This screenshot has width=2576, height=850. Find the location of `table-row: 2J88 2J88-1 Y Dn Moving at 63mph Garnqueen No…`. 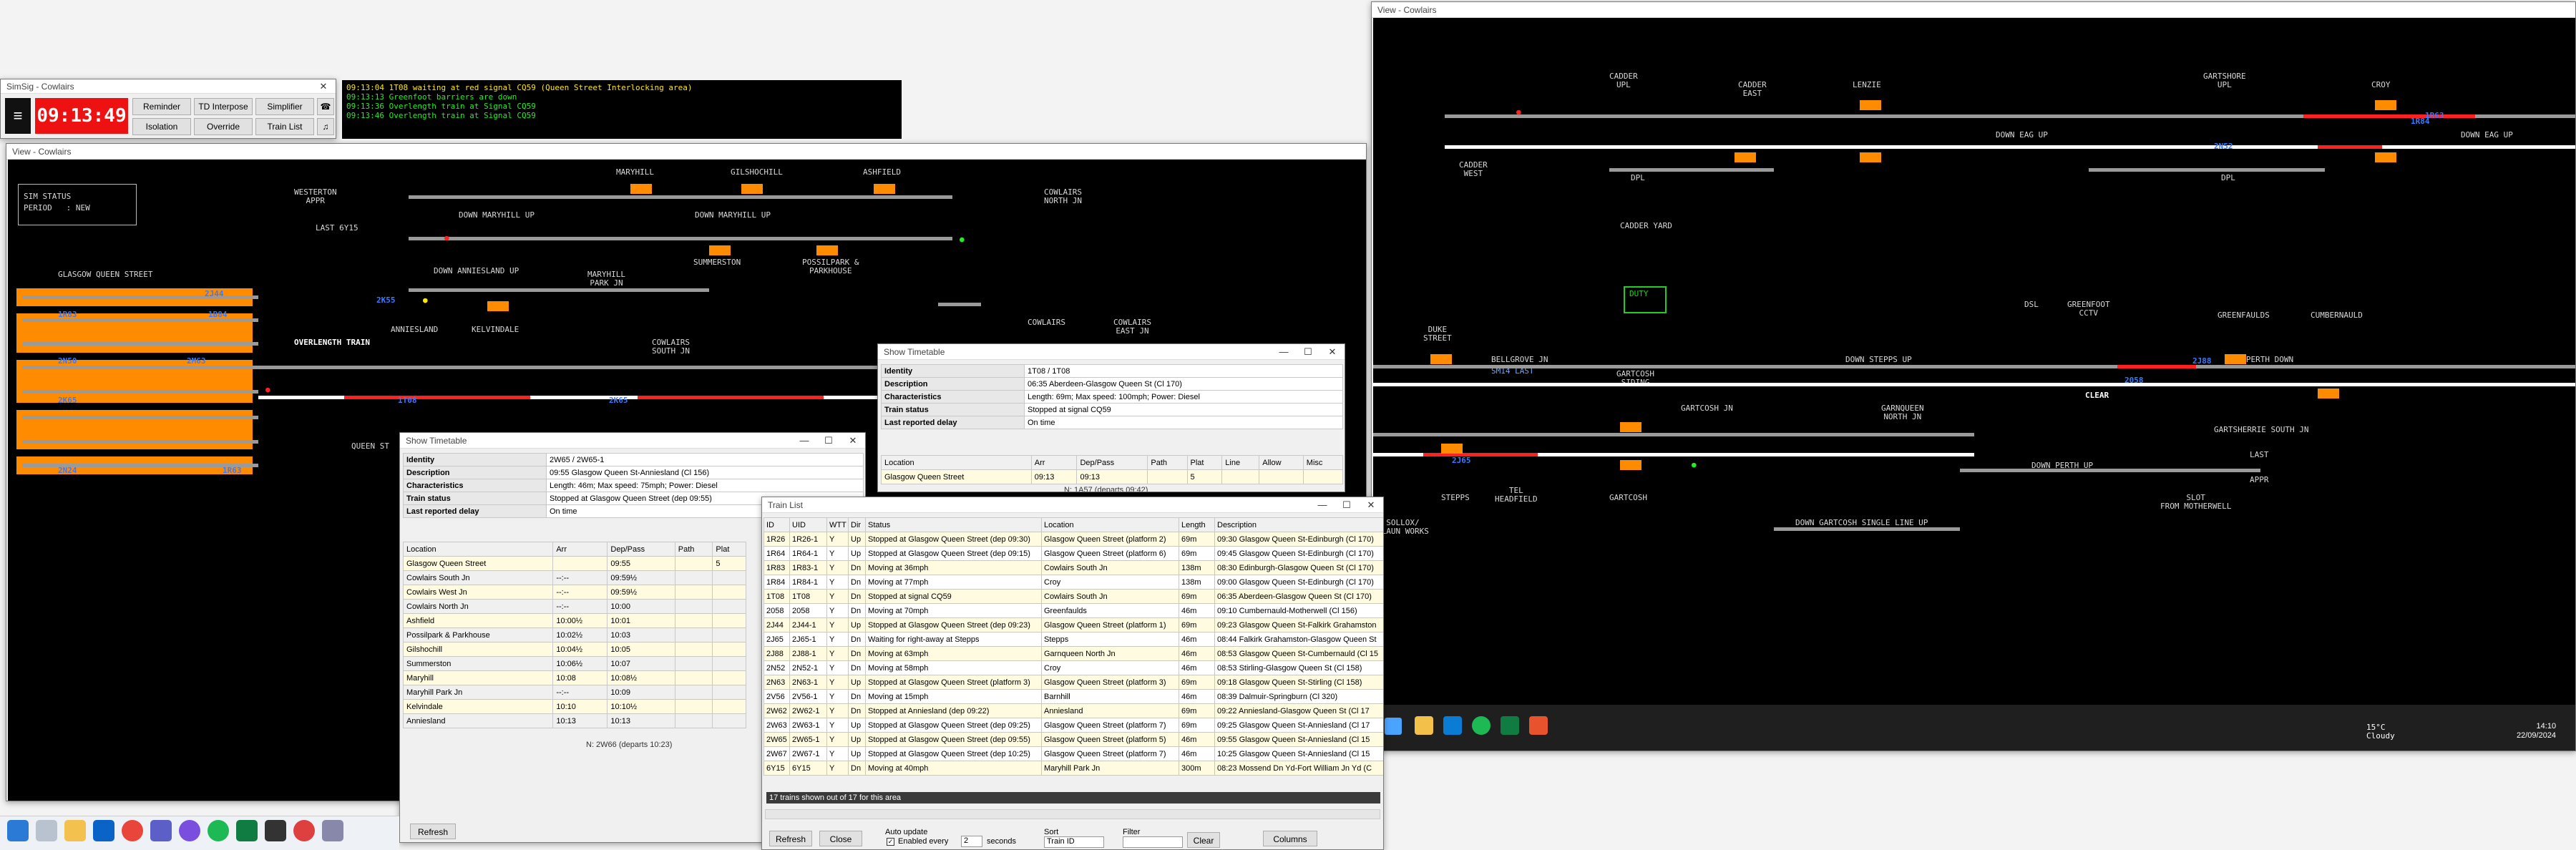

table-row: 2J88 2J88-1 Y Dn Moving at 63mph Garnqueen No… is located at coordinates (1073, 653).